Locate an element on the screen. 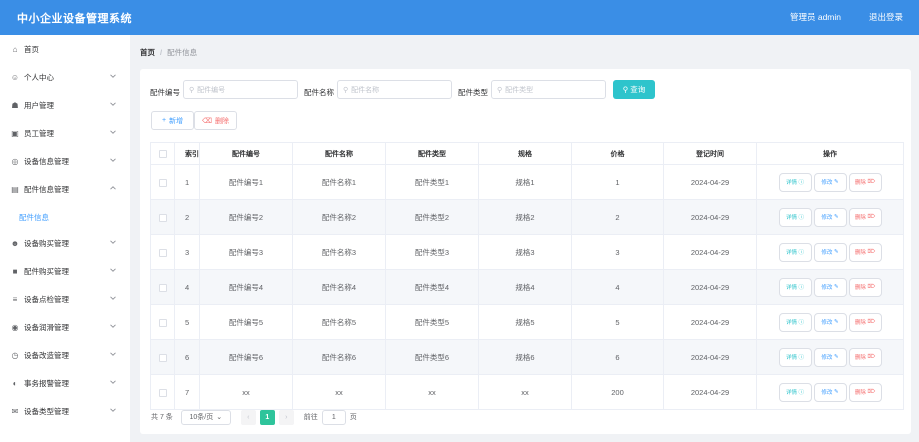 The height and width of the screenshot is (442, 919). sidebar-item-0: ⌂ 首页 is located at coordinates (65, 49).